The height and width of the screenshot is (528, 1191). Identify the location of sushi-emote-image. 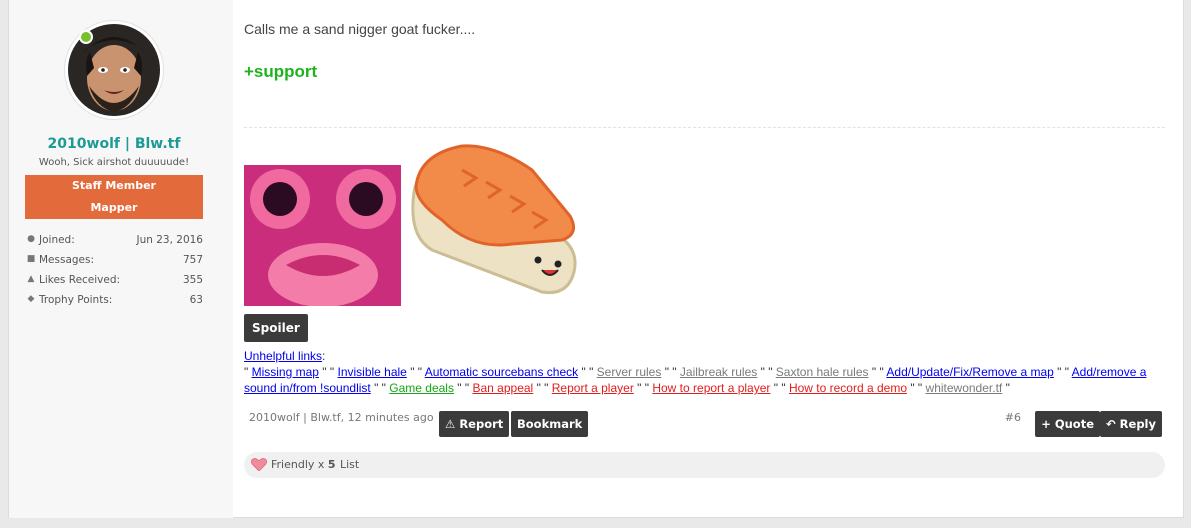
(491, 220).